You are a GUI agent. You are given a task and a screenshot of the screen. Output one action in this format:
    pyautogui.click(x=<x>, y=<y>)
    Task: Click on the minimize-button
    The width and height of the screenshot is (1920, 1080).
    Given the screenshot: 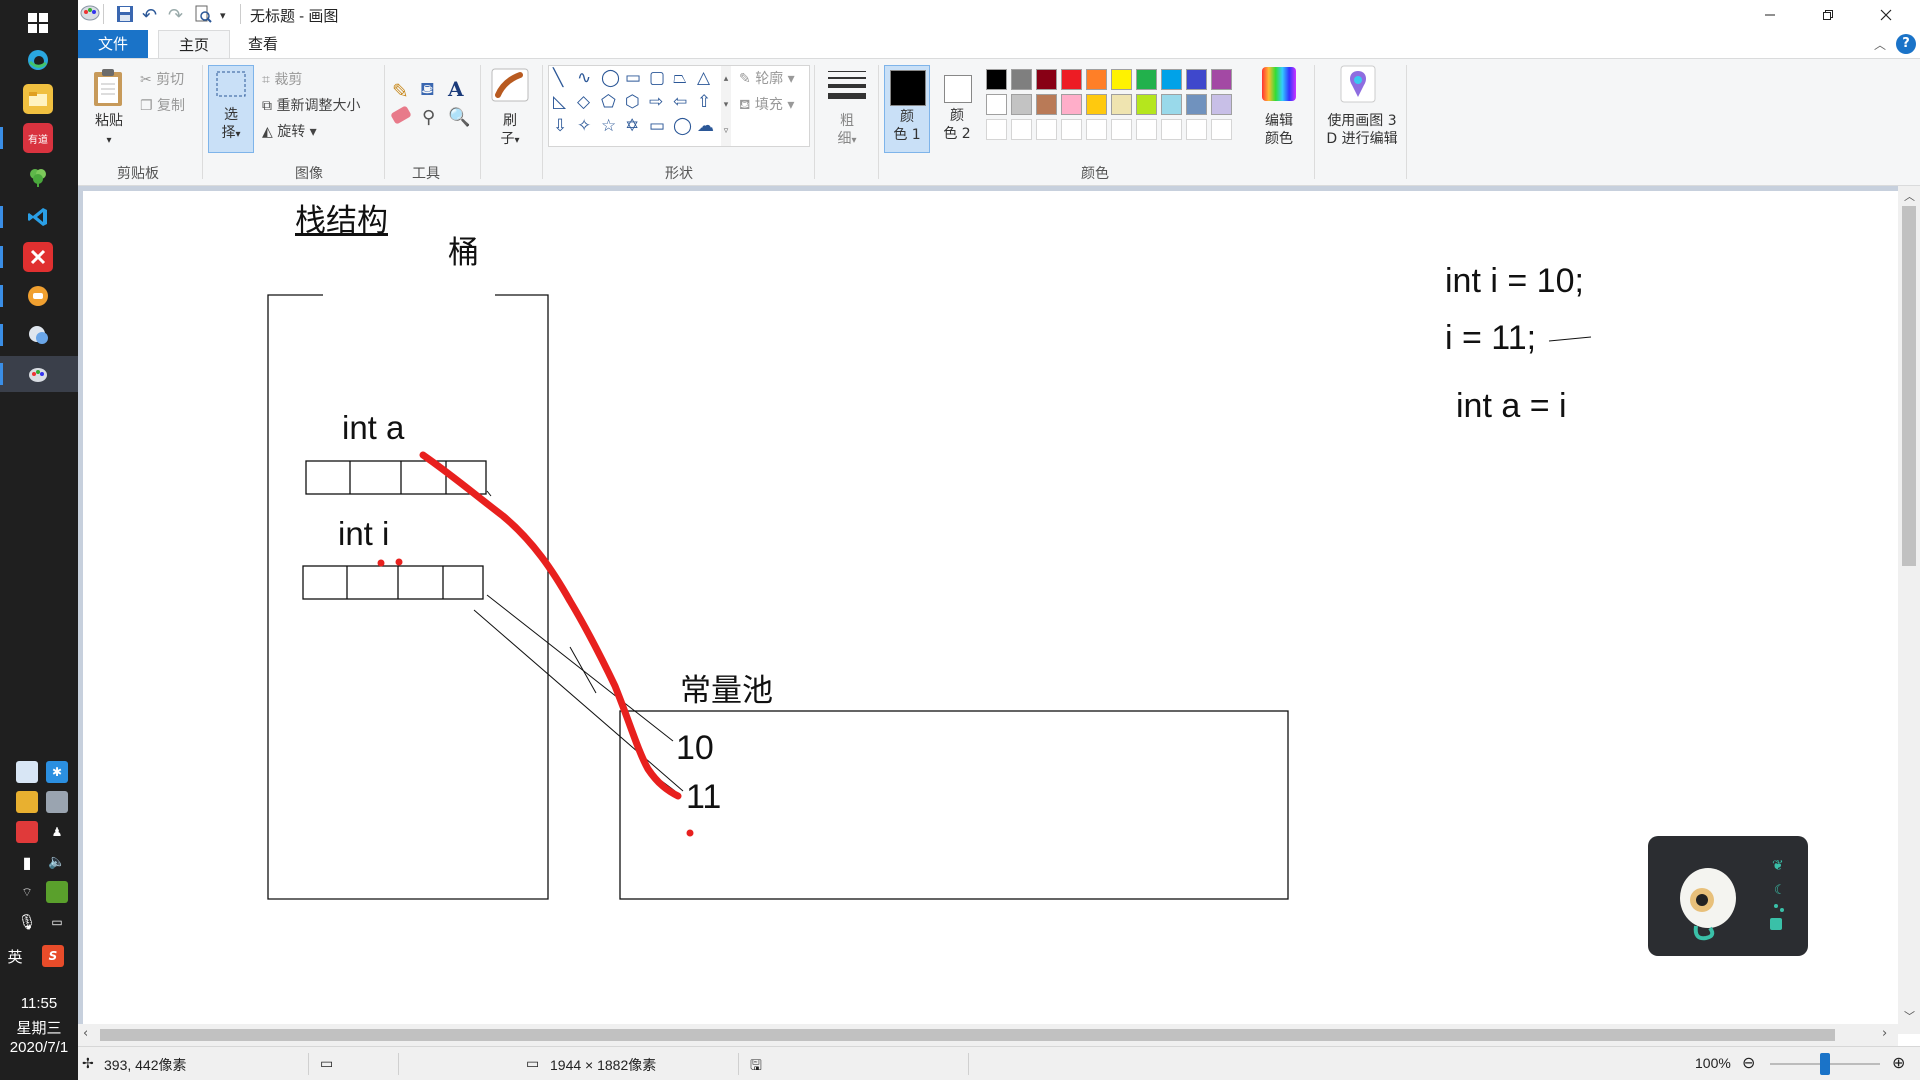 What is the action you would take?
    pyautogui.click(x=1770, y=15)
    